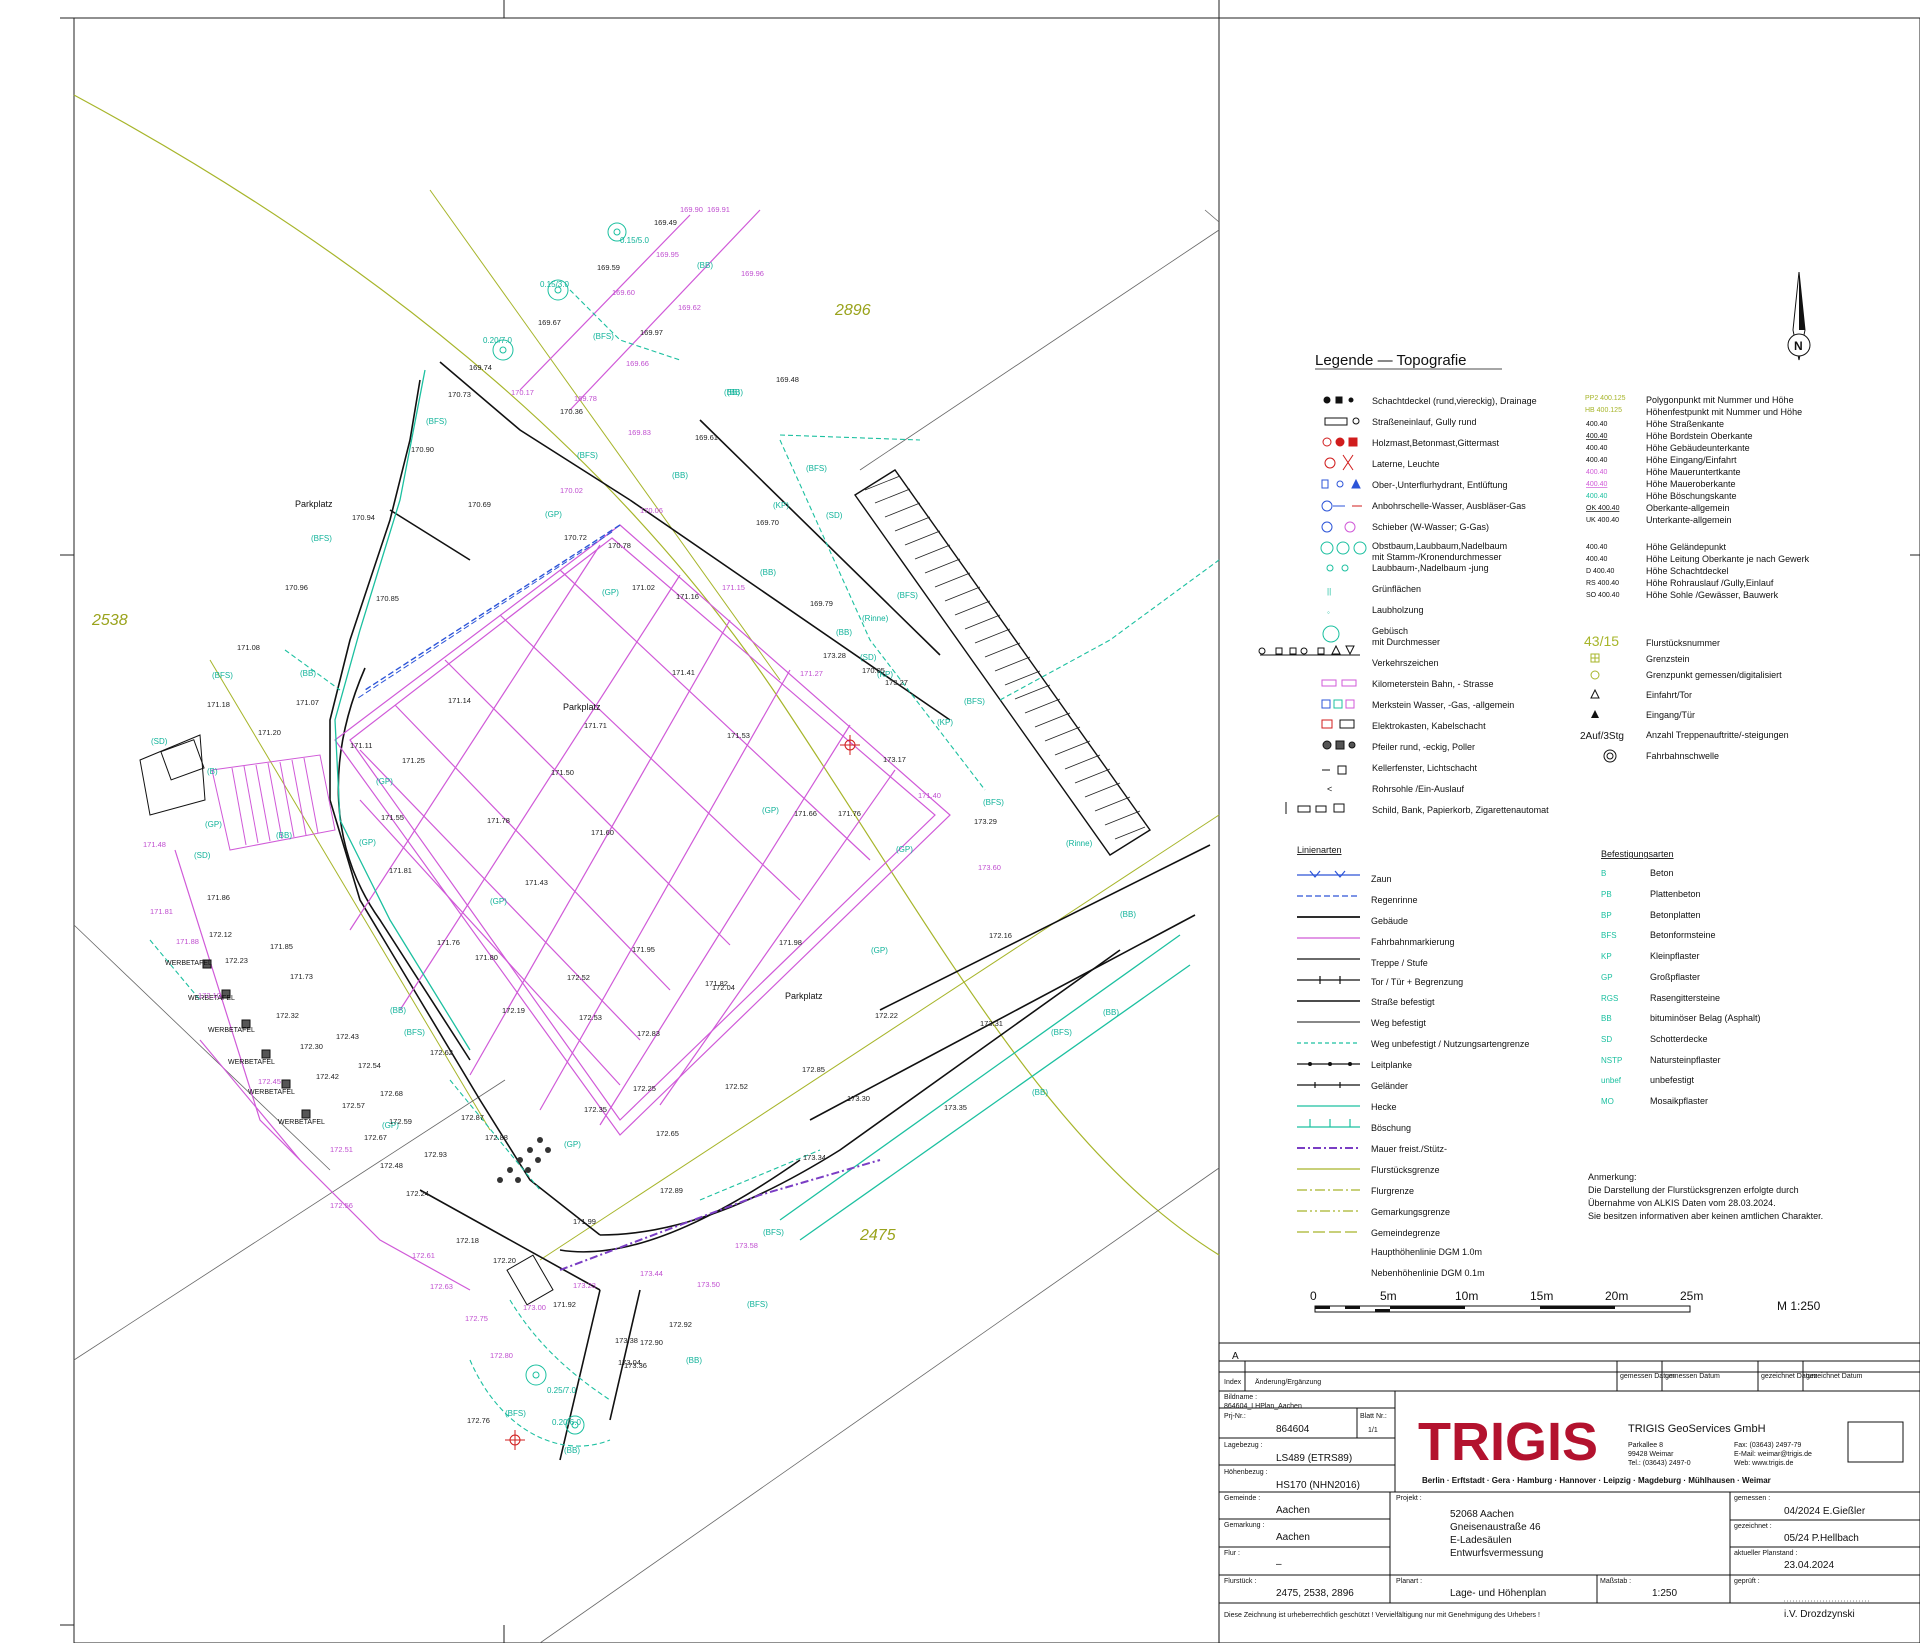  I want to click on svg-text: 172.04, so click(723, 987).